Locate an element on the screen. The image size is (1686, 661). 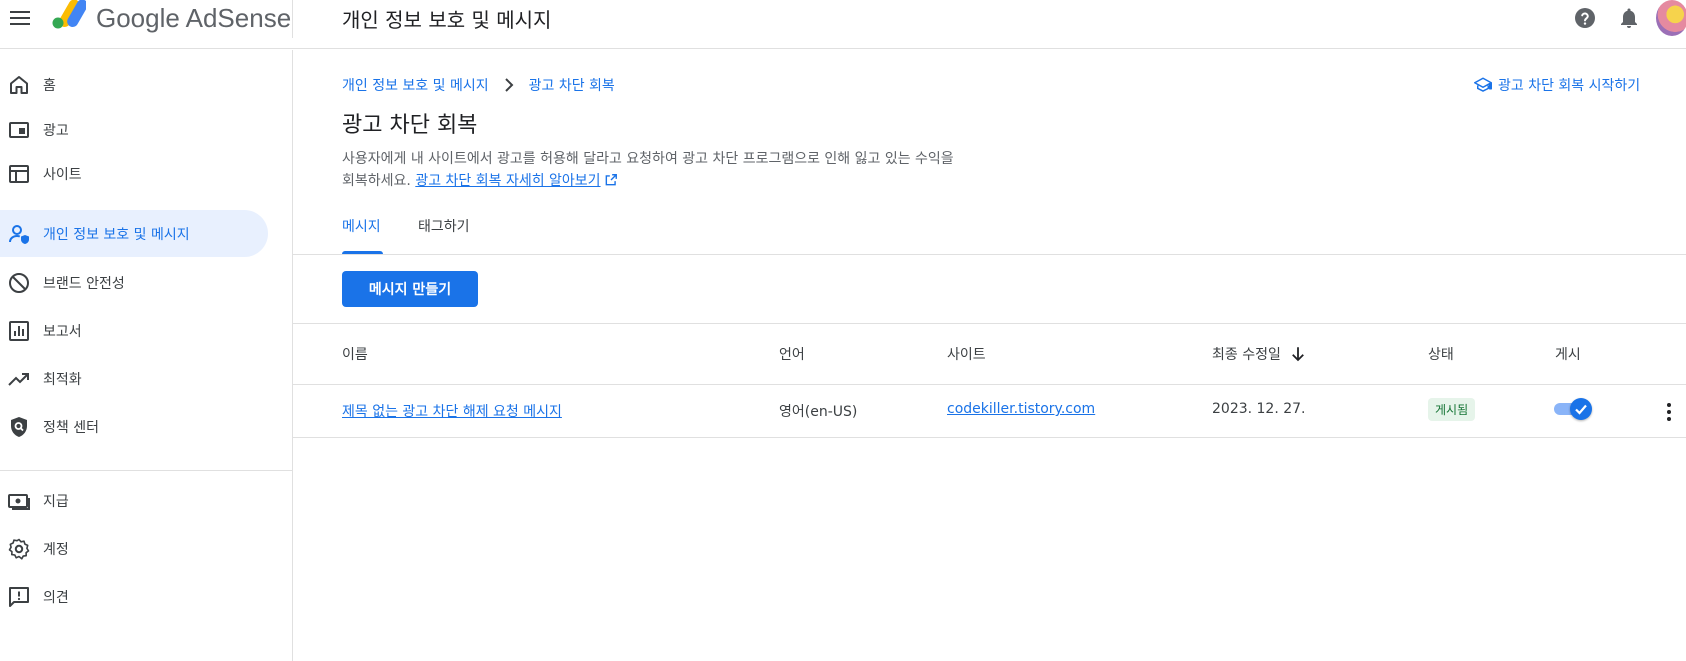
sidebar-item-privacy-messaging: 개인 정보 보호 및 메시지 is located at coordinates (134, 233).